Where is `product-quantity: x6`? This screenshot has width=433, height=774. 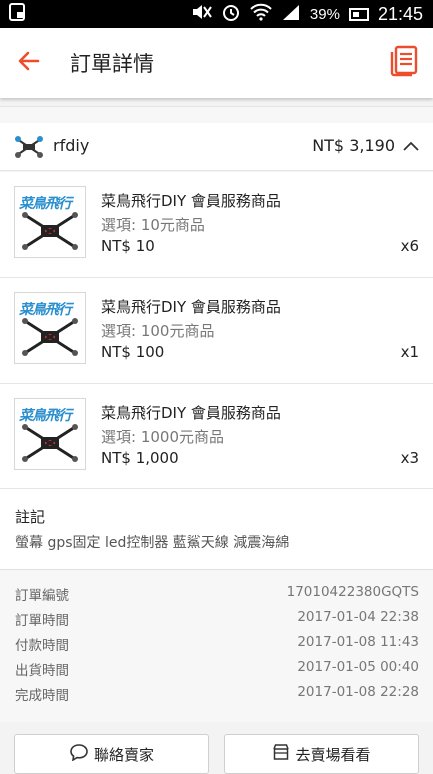
product-quantity: x6 is located at coordinates (409, 246).